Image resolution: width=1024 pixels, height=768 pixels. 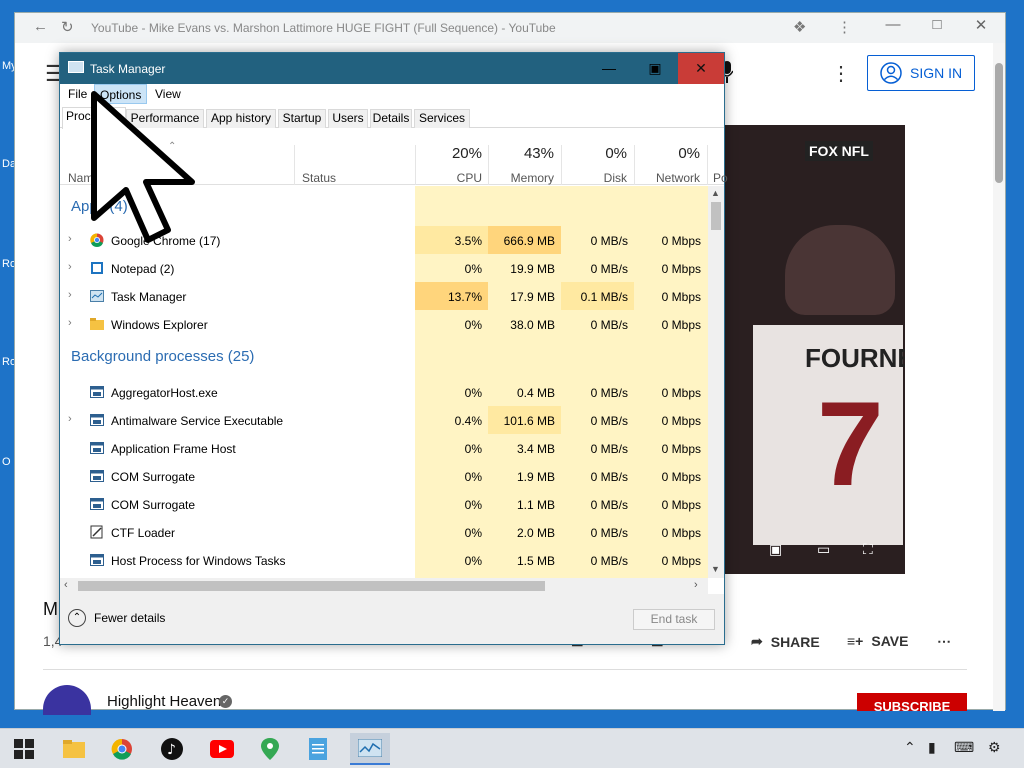 I want to click on column-power: Po, so click(x=720, y=178).